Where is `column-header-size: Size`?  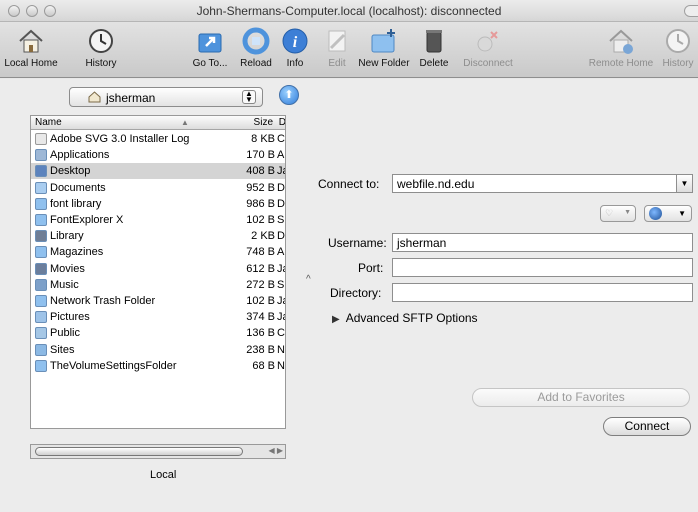 column-header-size: Size is located at coordinates (263, 122).